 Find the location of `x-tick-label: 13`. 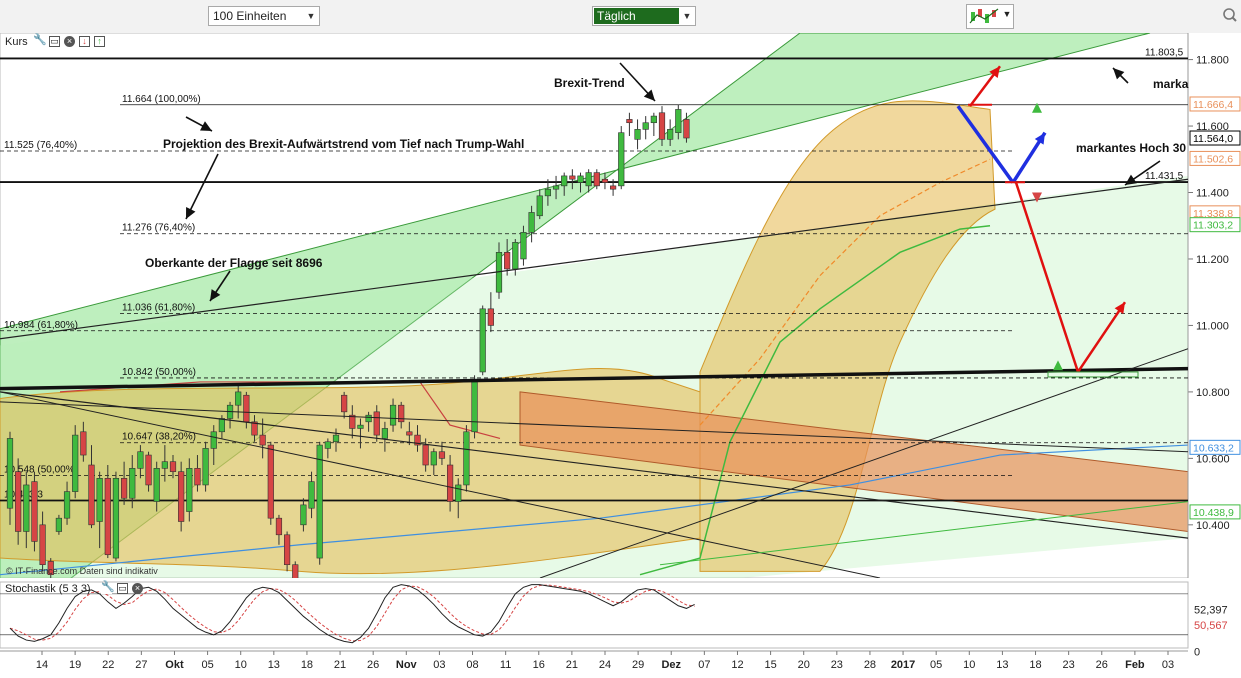

x-tick-label: 13 is located at coordinates (274, 665).